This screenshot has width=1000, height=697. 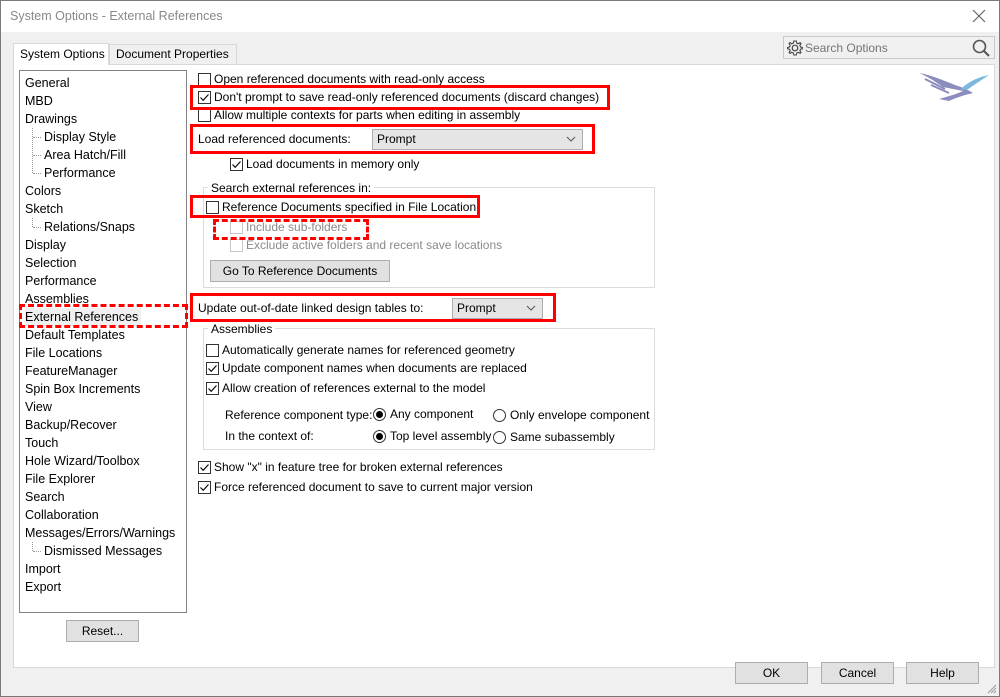 I want to click on sidebar-item-display: Display, so click(x=47, y=245).